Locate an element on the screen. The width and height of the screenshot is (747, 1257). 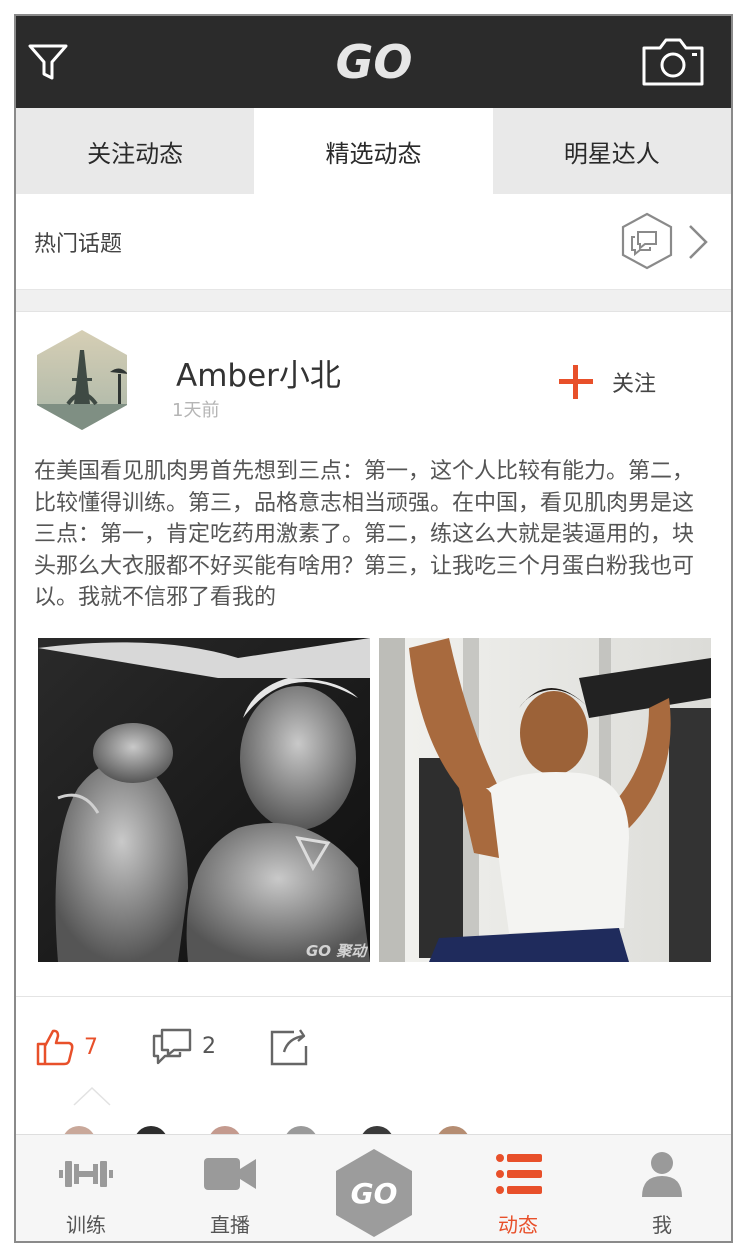
nav-go-button: GO is located at coordinates (374, 1193).